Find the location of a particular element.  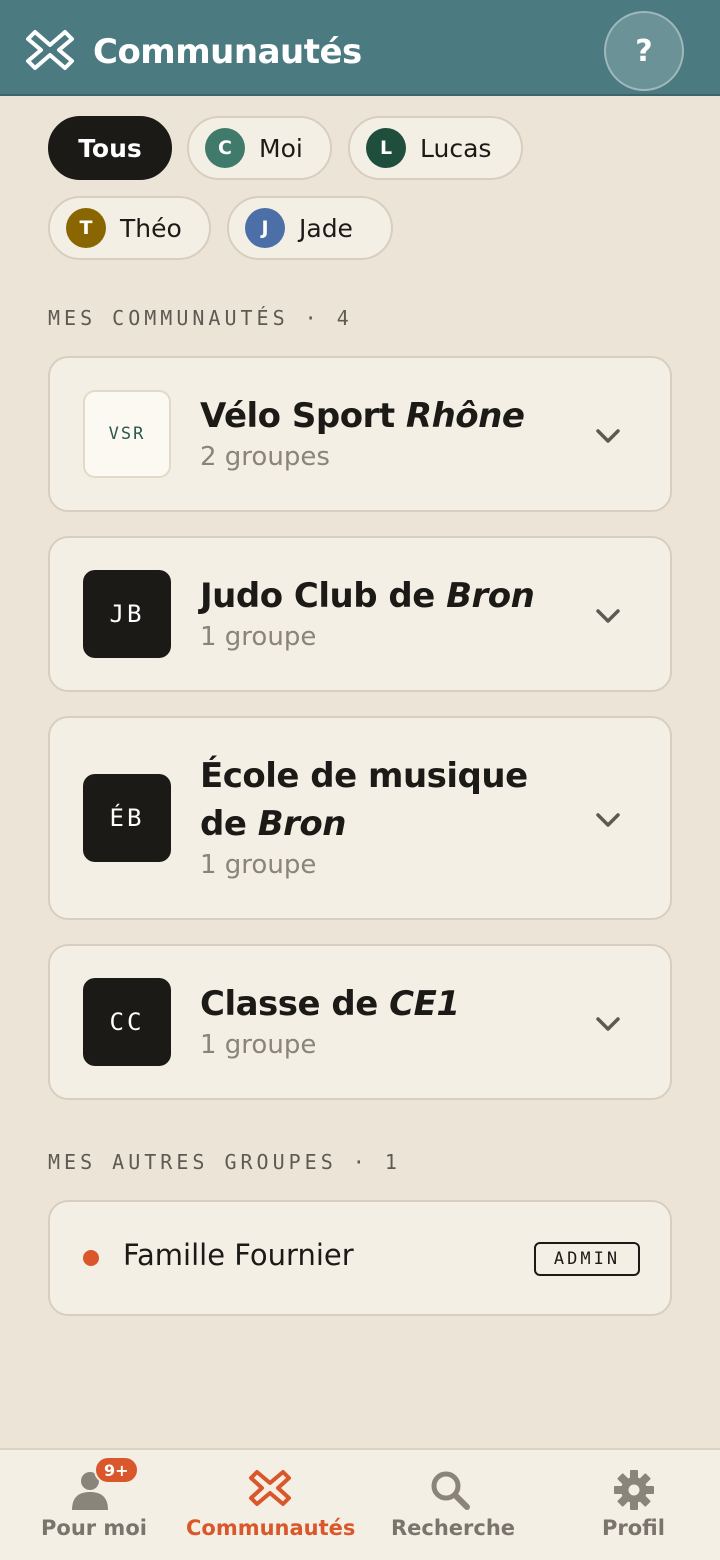

filter-chip-all: Tous is located at coordinates (110, 148).